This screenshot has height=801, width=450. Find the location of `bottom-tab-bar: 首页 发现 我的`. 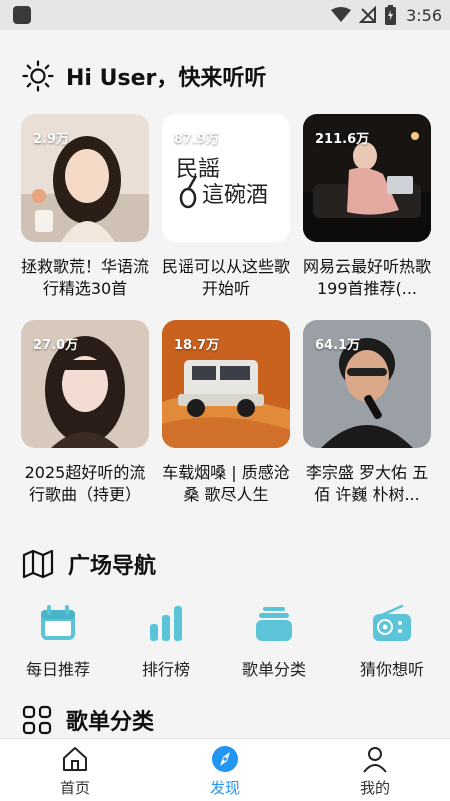

bottom-tab-bar: 首页 发现 我的 is located at coordinates (225, 769).